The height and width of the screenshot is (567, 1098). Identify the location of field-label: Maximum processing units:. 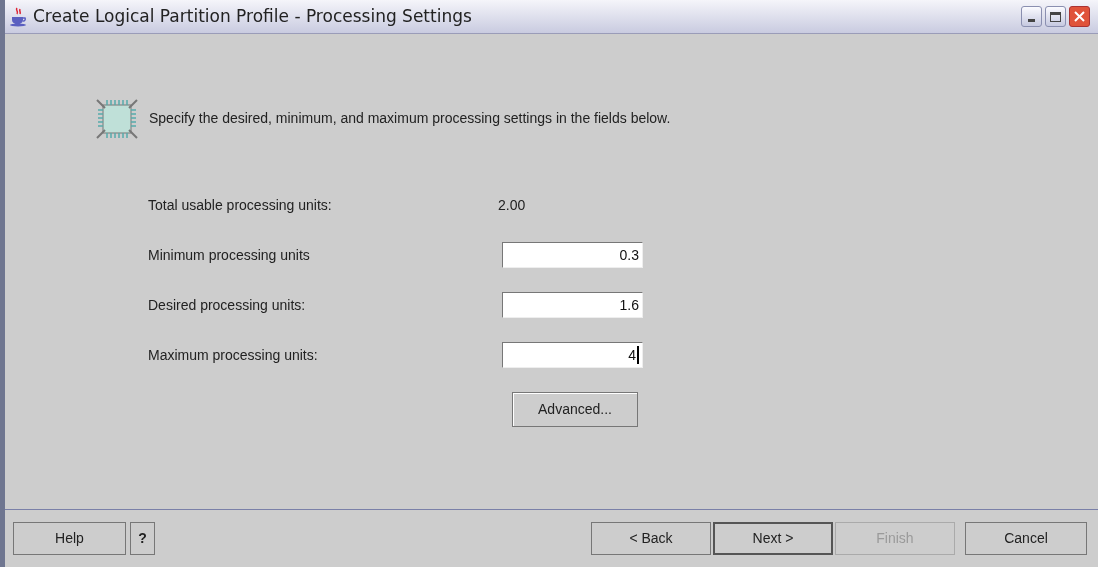
(233, 355).